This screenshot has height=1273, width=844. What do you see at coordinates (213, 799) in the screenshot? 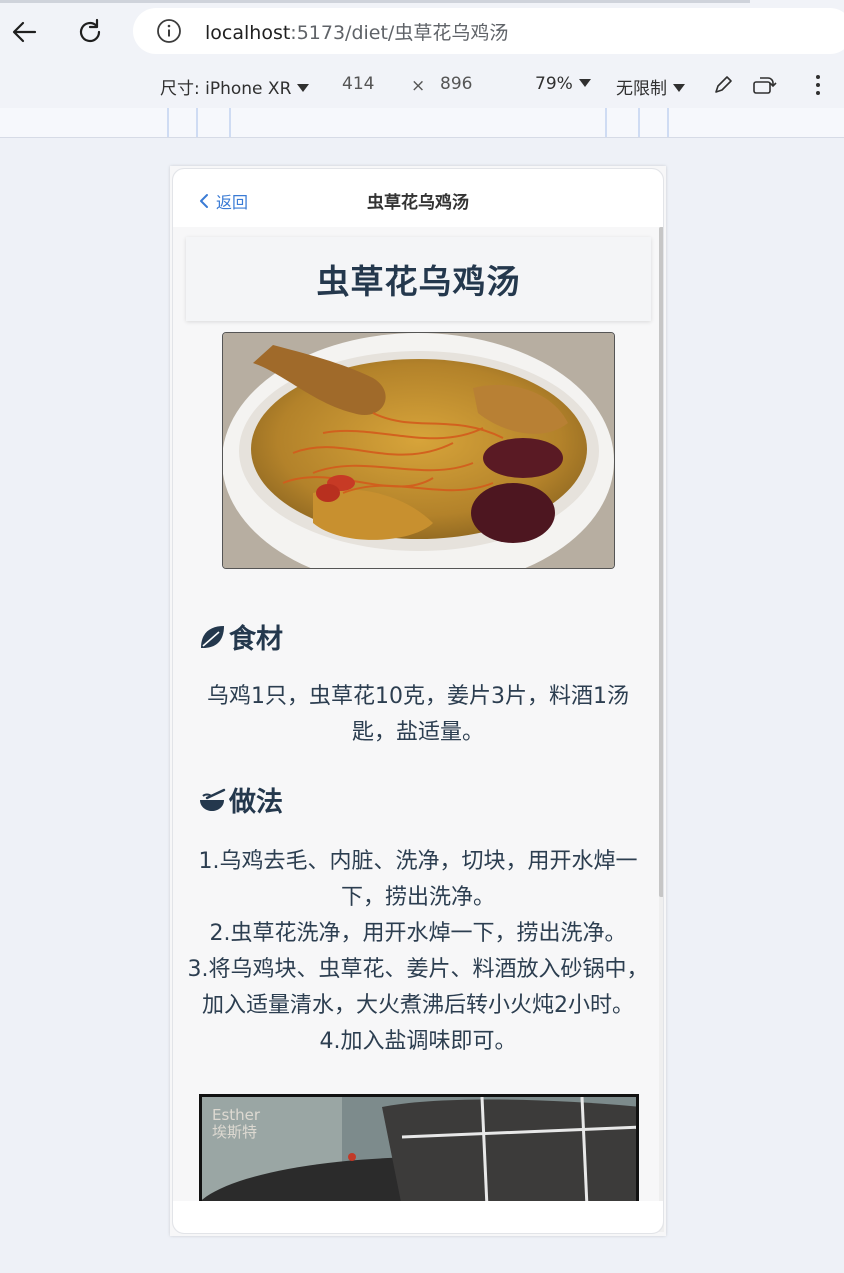
I see `bowl-icon` at bounding box center [213, 799].